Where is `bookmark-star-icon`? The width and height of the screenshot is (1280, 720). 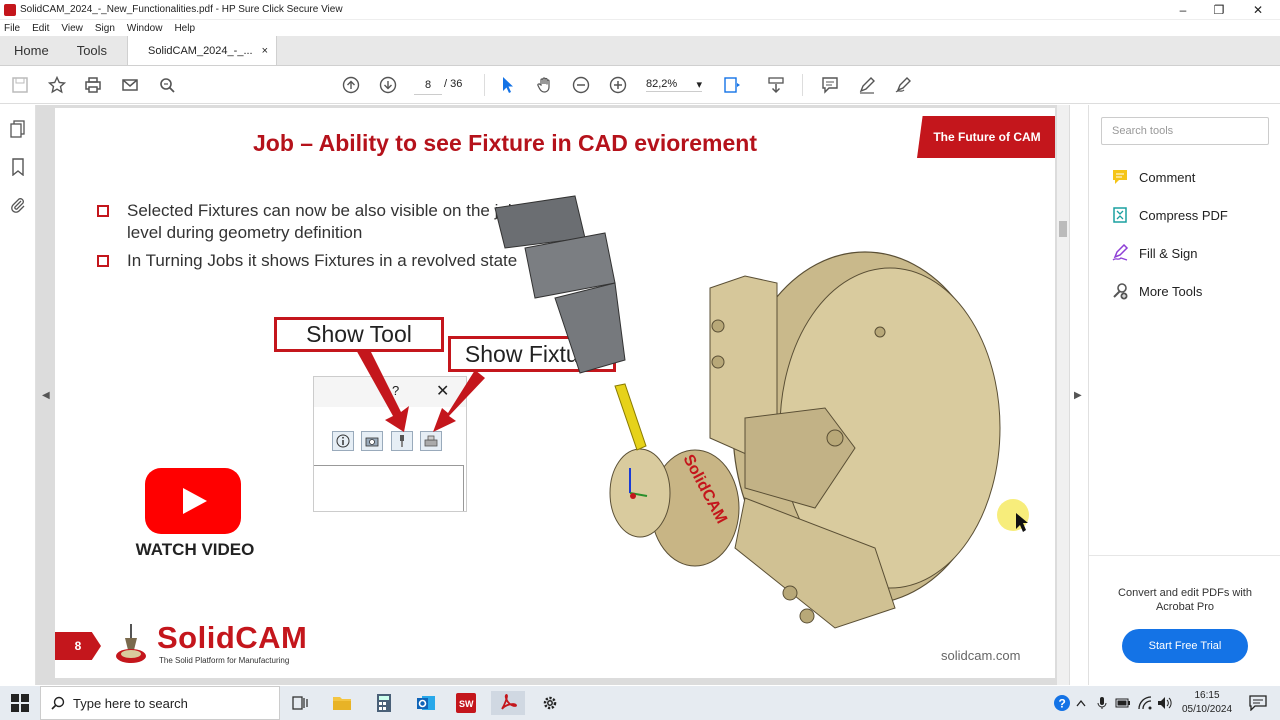 bookmark-star-icon is located at coordinates (57, 85).